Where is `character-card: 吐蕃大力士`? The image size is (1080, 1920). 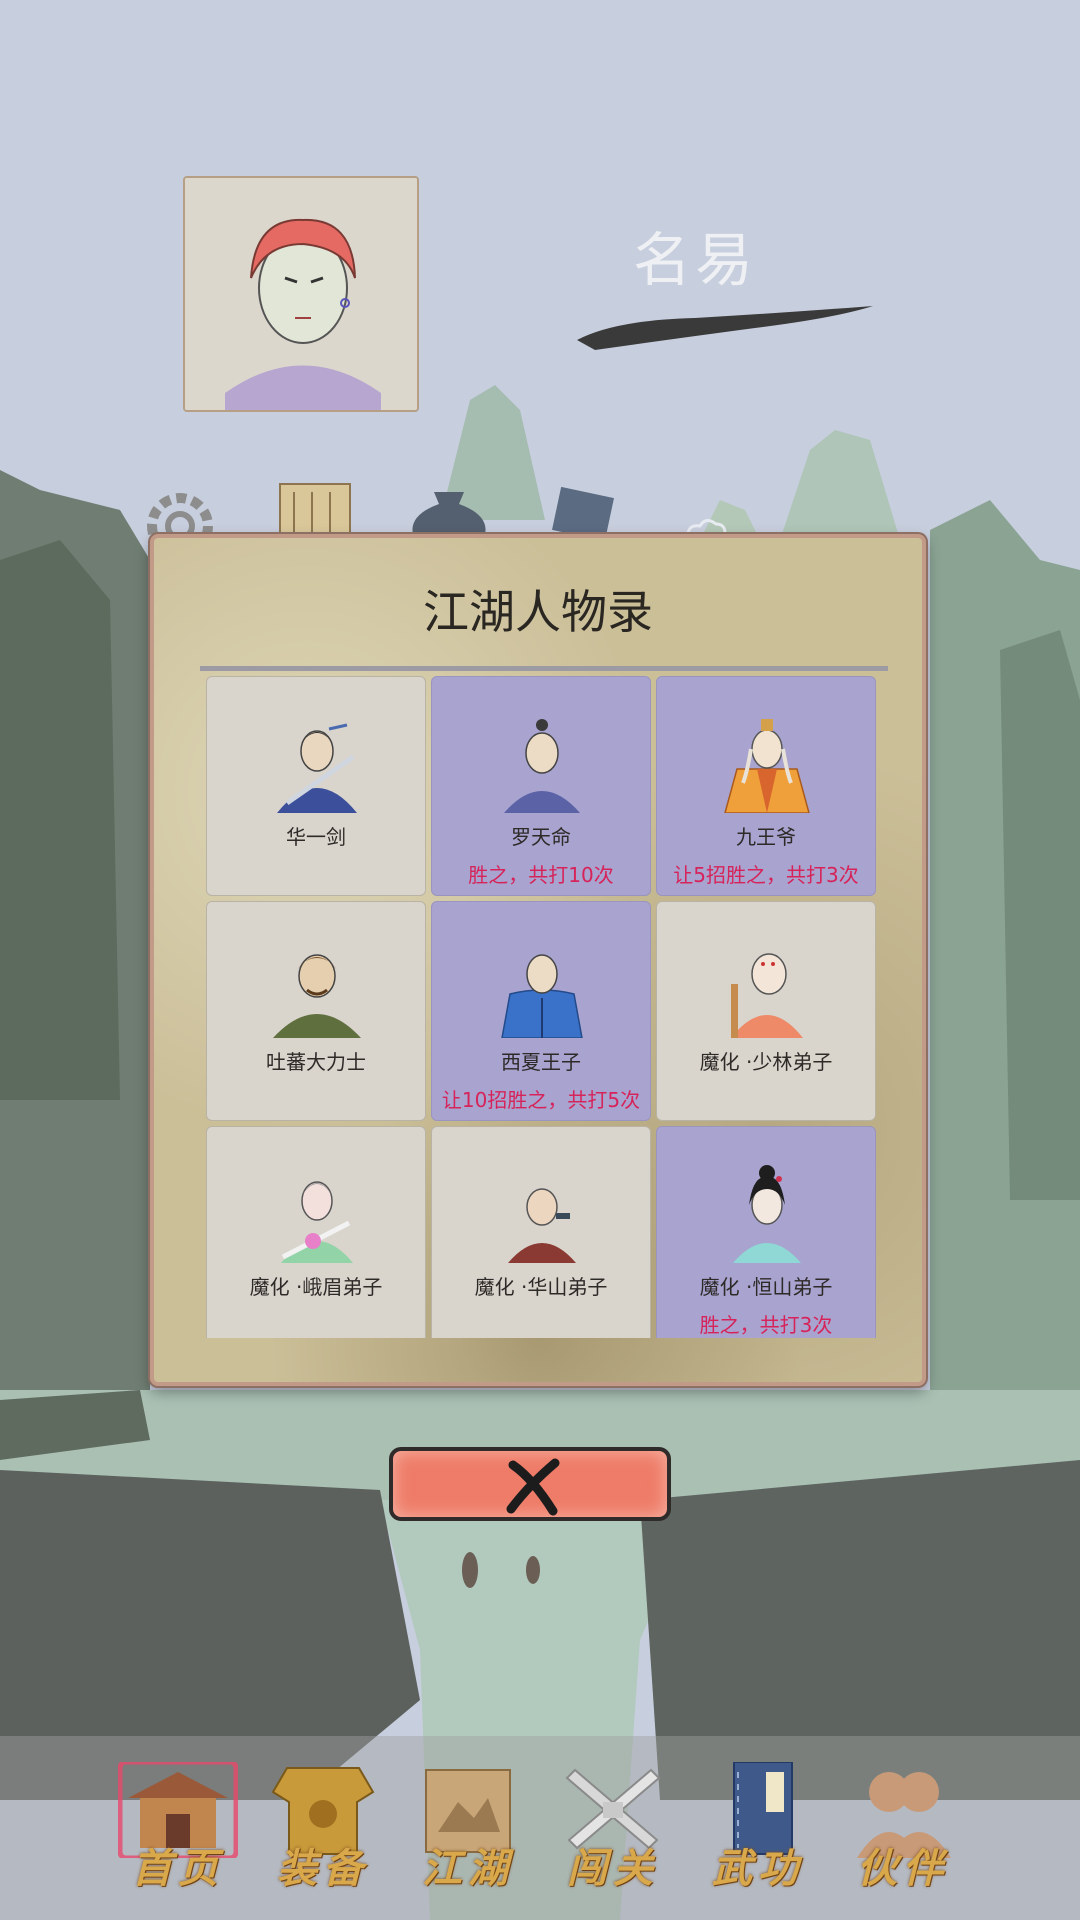 character-card: 吐蕃大力士 is located at coordinates (316, 1011).